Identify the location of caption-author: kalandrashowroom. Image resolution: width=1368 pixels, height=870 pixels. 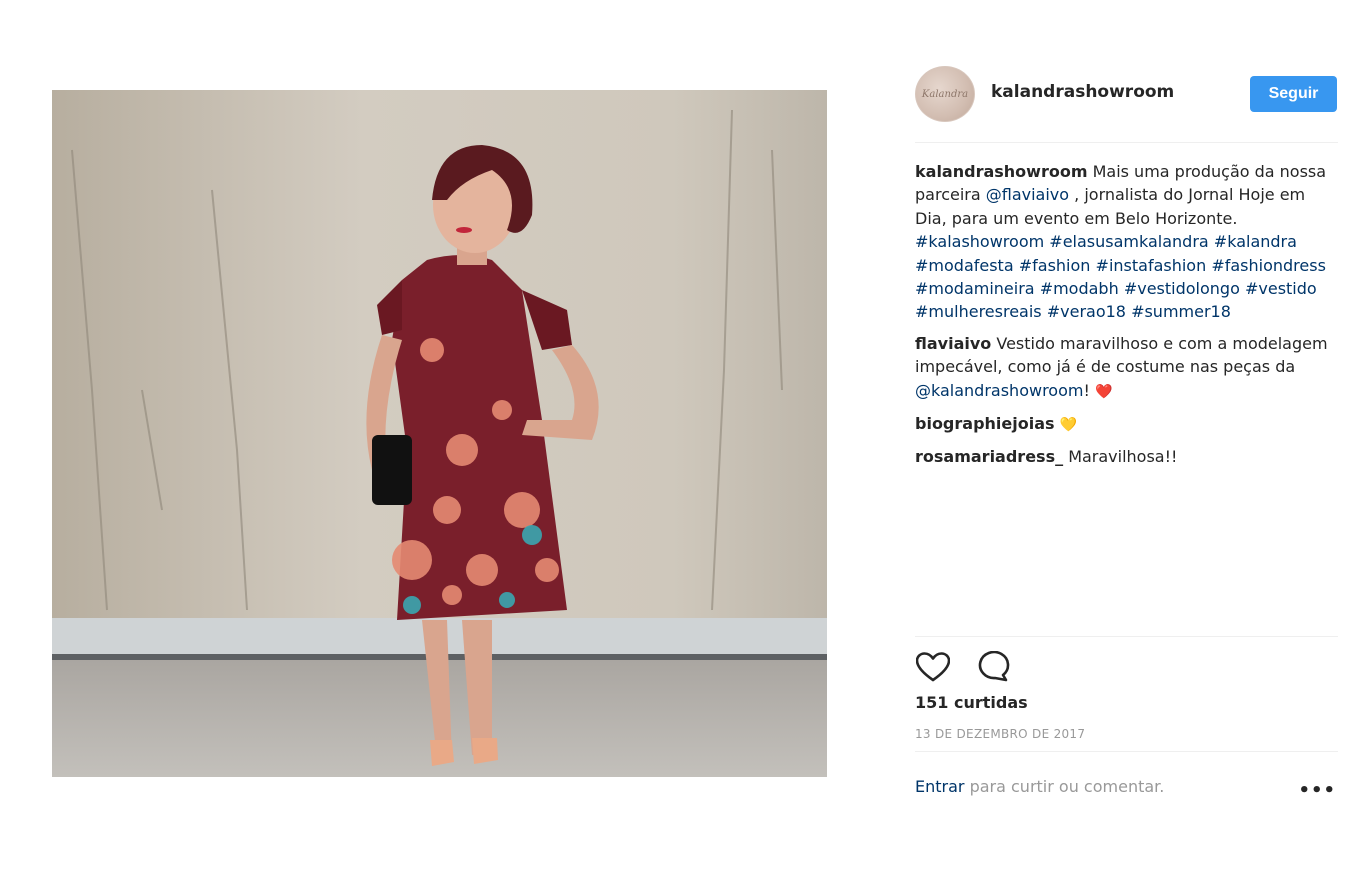
(1001, 171).